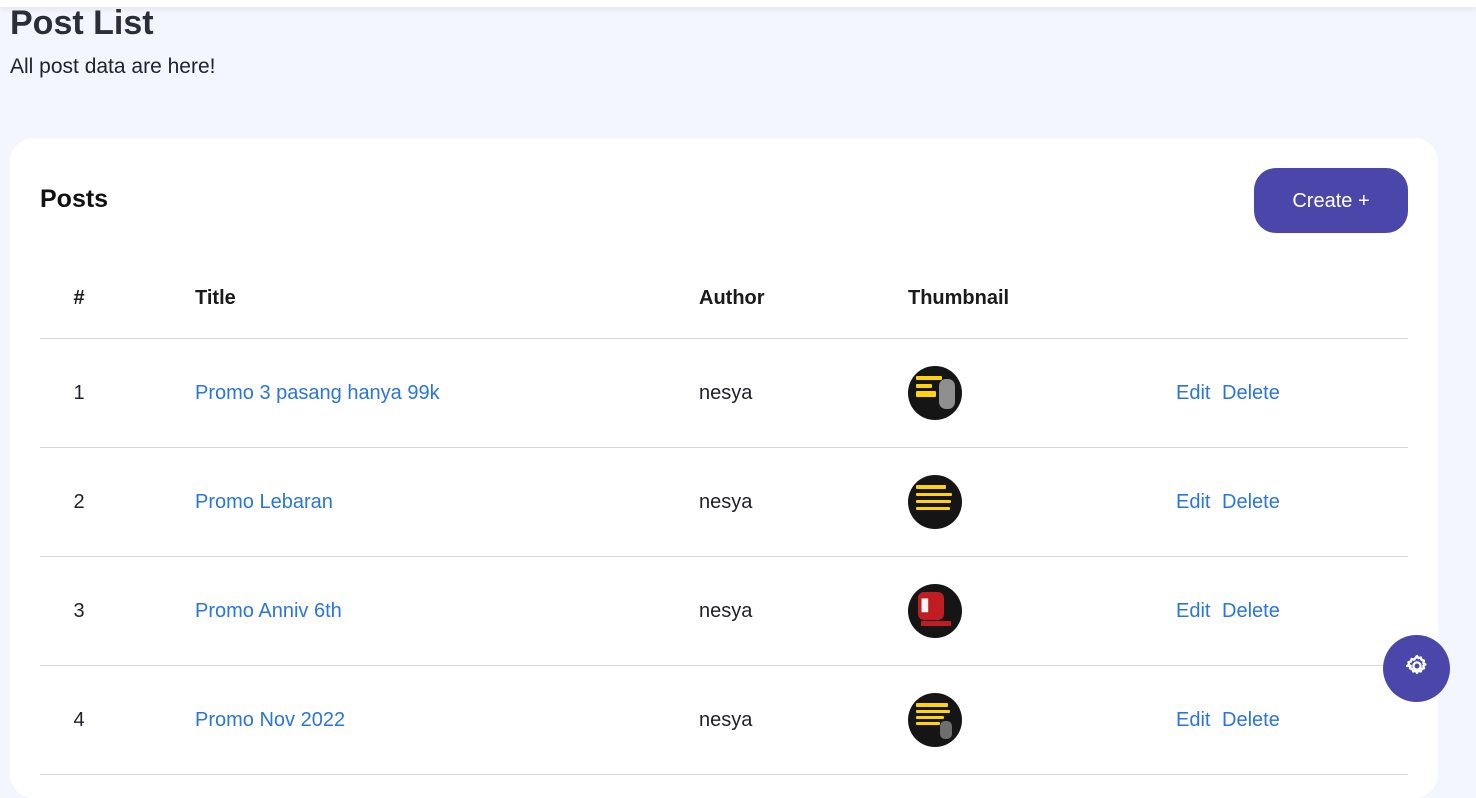 The width and height of the screenshot is (1476, 798). I want to click on post-title-link: Promo Lebaran, so click(264, 502).